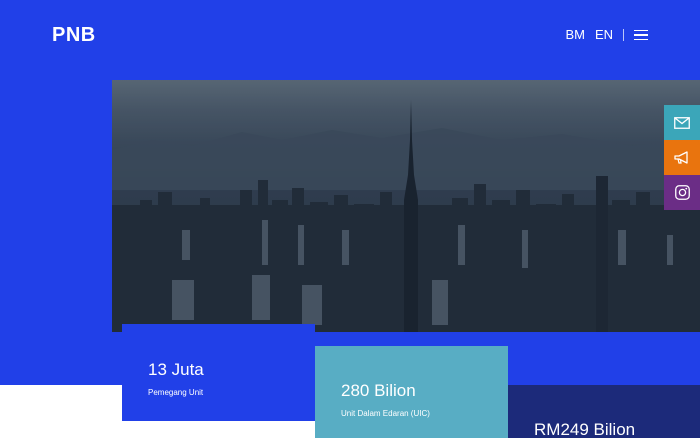  Describe the element at coordinates (585, 429) in the screenshot. I see `stat-value: RM249 Bilion` at that location.